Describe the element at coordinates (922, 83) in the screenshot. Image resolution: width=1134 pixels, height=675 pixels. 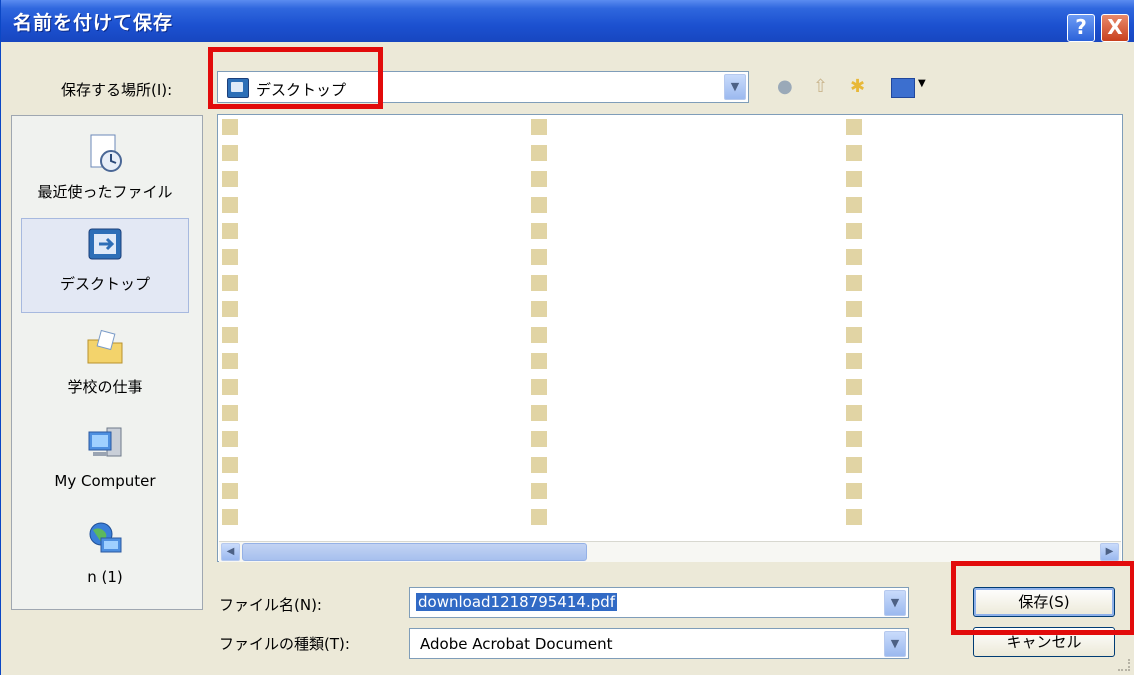
I see `views-chevron-icon: ▼` at that location.